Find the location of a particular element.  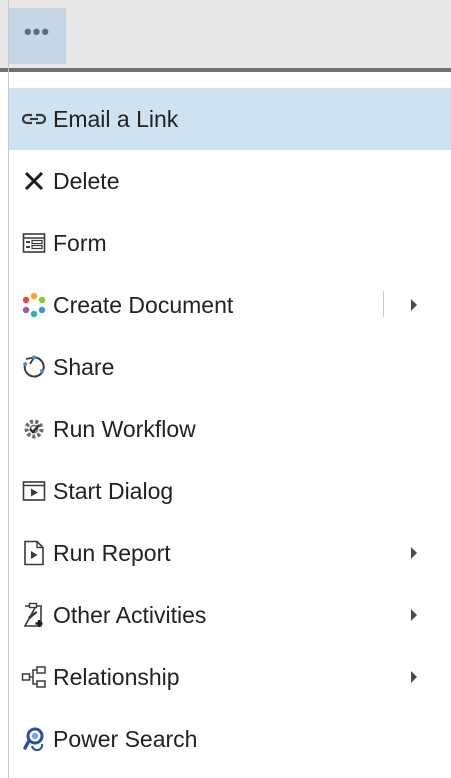

menu-item-label: Run Workflow is located at coordinates (124, 428).